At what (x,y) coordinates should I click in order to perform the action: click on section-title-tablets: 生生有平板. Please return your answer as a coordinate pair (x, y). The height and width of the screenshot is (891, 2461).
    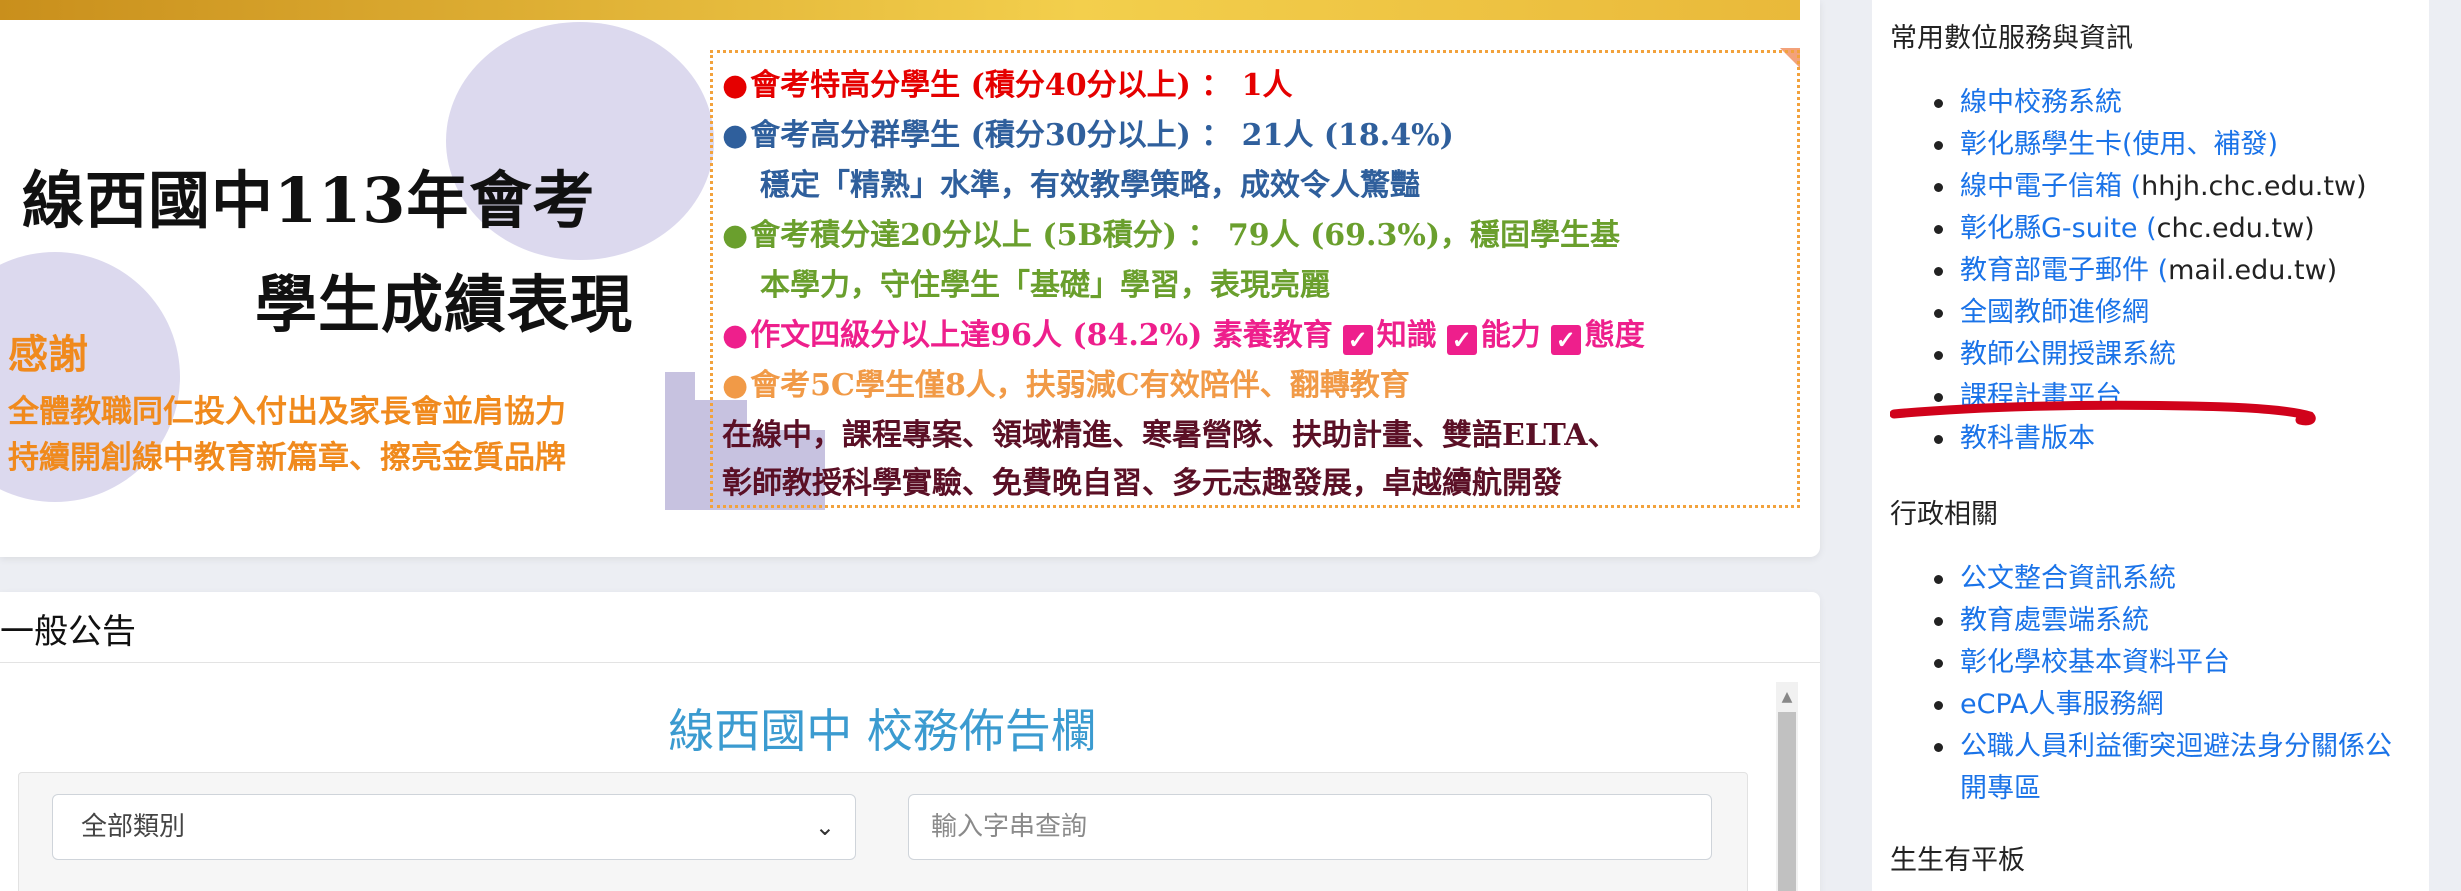
    Looking at the image, I should click on (1957, 860).